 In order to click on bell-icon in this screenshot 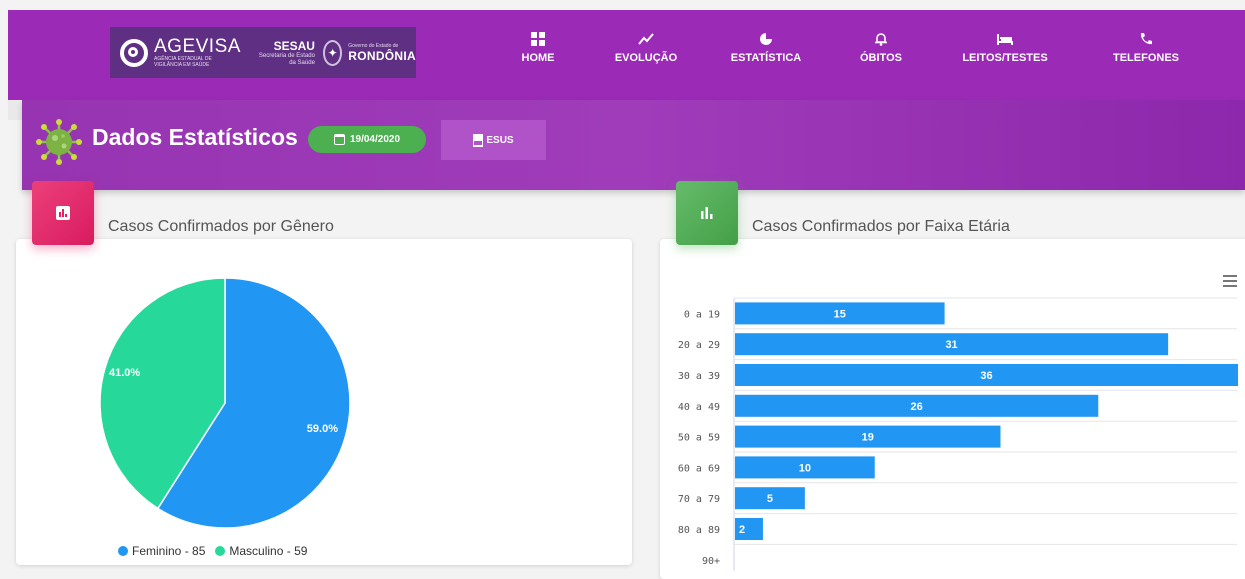, I will do `click(881, 41)`.